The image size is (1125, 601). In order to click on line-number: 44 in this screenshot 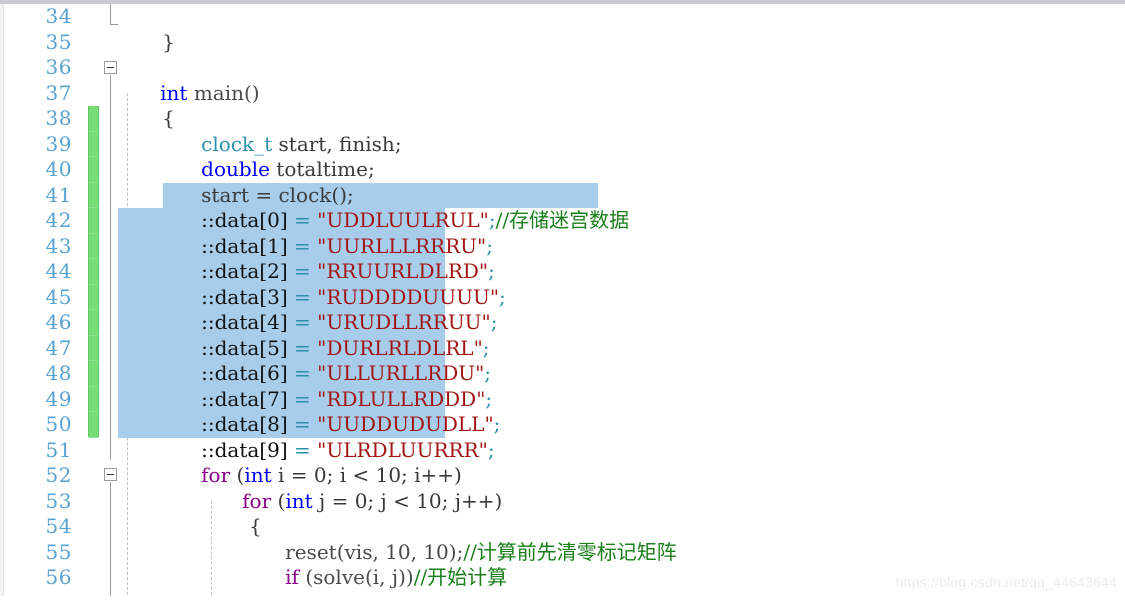, I will do `click(58, 271)`.